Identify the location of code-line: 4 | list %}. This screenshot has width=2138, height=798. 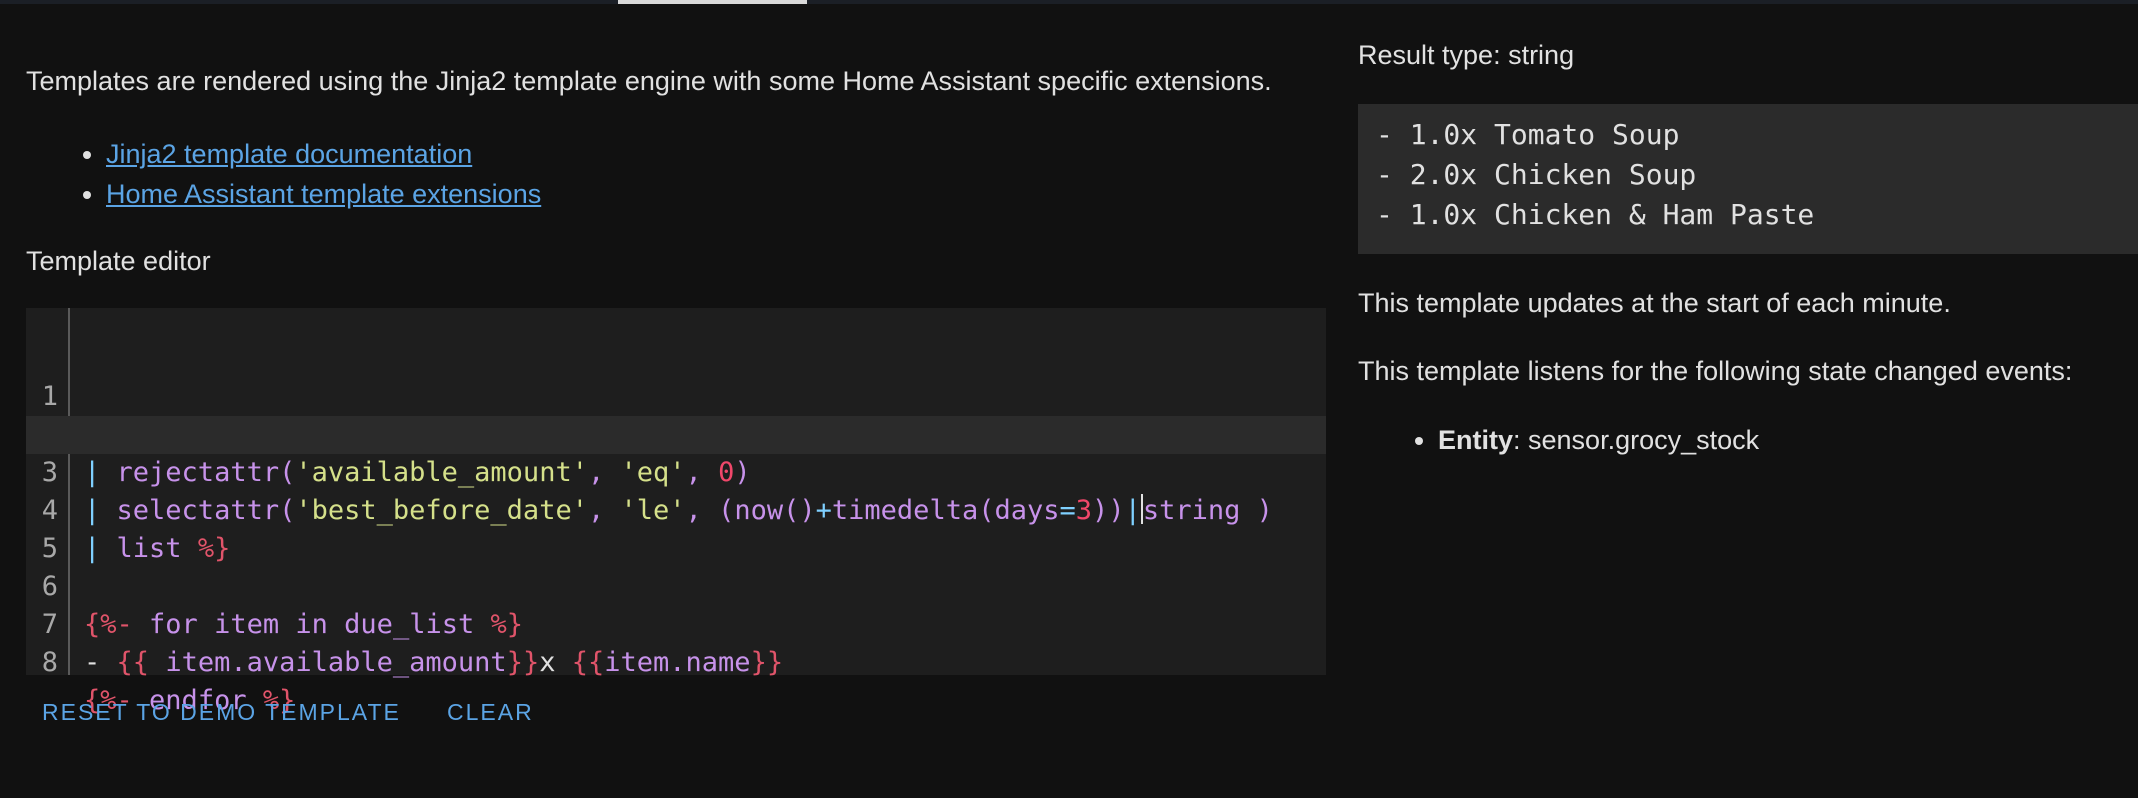
(676, 509).